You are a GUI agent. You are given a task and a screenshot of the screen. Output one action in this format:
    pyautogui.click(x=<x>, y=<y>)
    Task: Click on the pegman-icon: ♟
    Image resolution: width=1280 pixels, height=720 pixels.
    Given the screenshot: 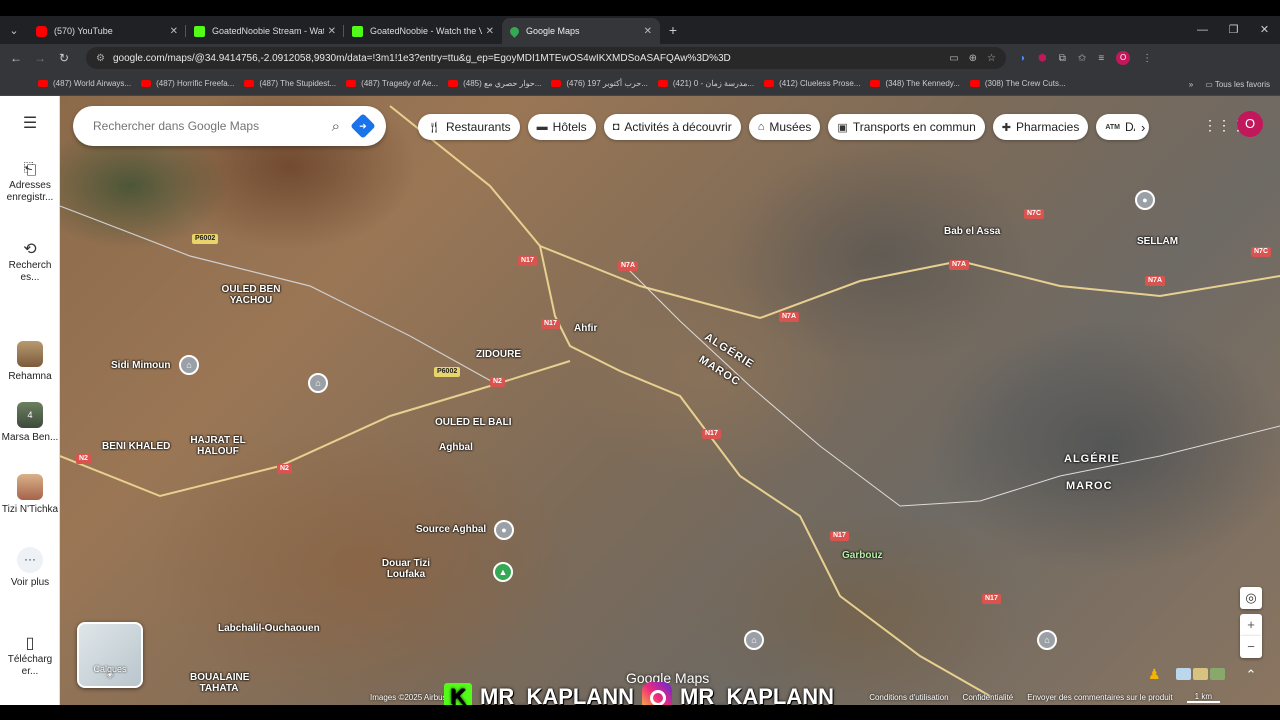 What is the action you would take?
    pyautogui.click(x=1156, y=676)
    